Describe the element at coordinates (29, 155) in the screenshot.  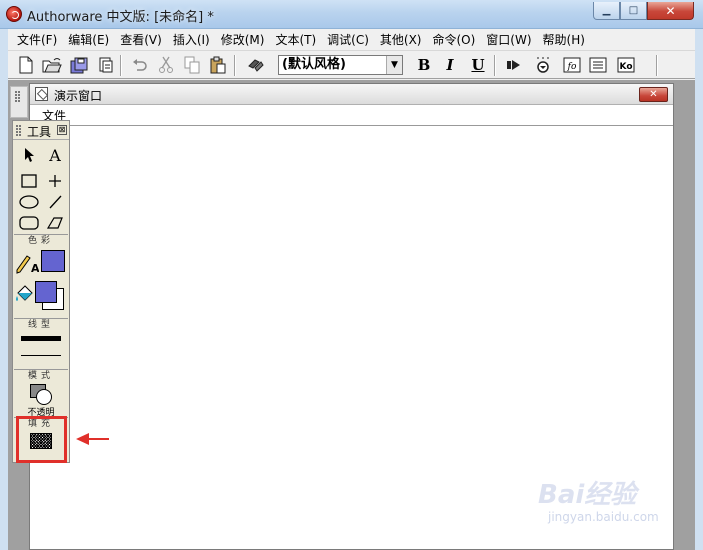
I see `pointer-tool-icon` at that location.